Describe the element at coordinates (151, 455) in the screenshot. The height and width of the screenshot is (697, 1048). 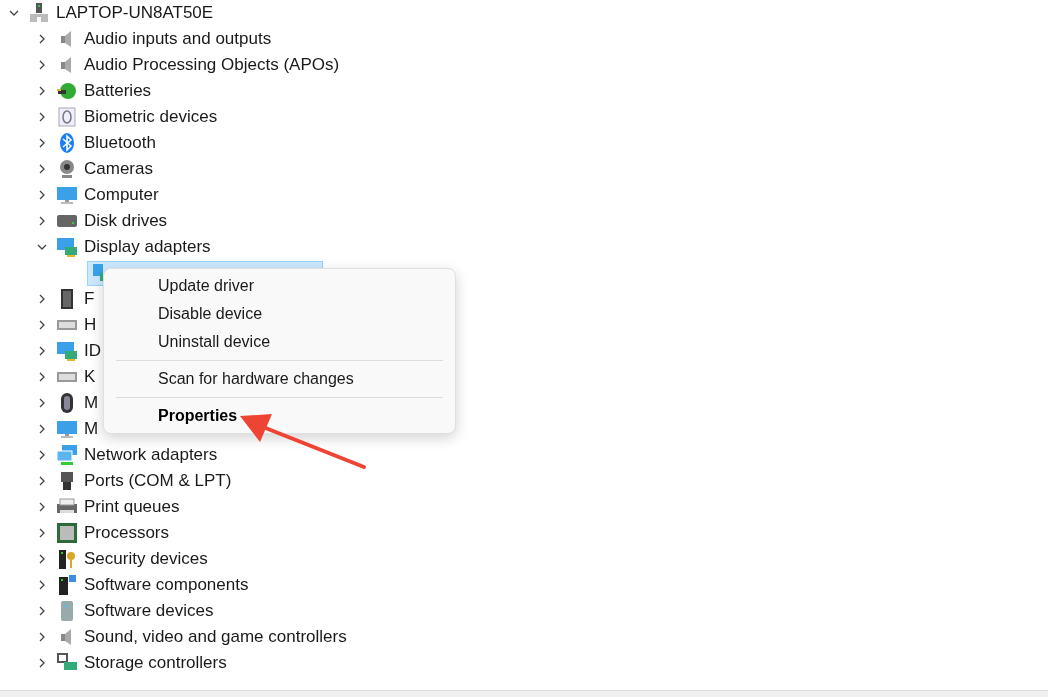
I see `tree-item: Network adapters` at that location.